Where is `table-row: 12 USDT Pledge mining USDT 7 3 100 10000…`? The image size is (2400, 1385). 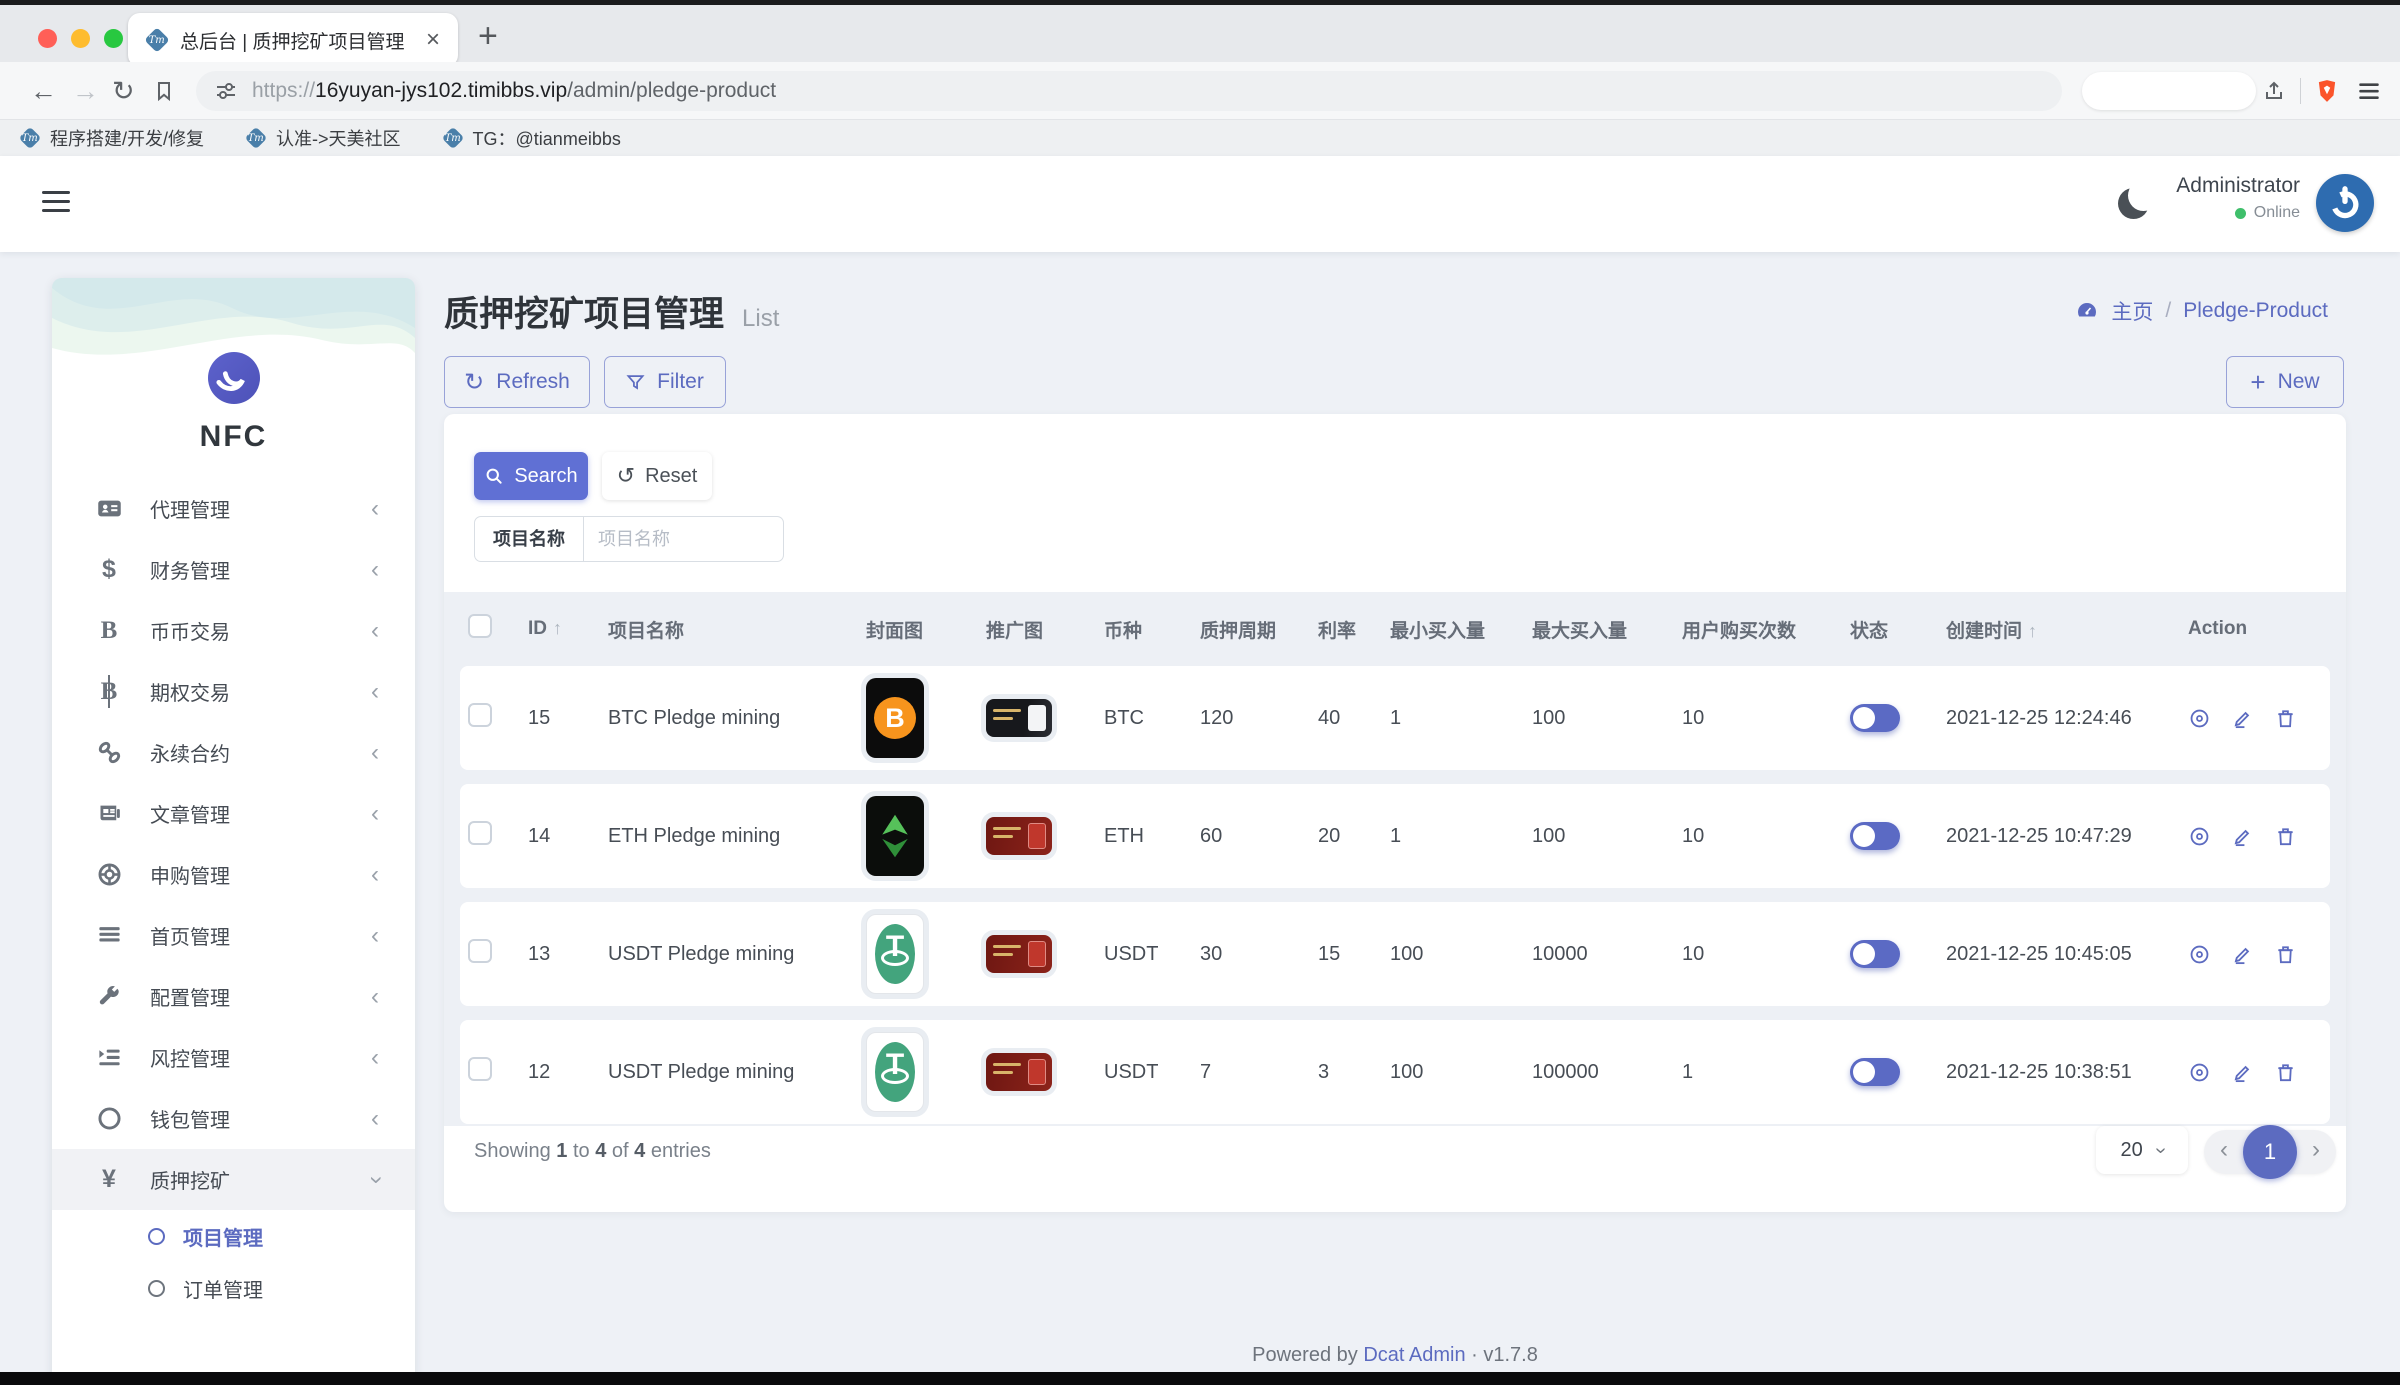 table-row: 12 USDT Pledge mining USDT 7 3 100 10000… is located at coordinates (1395, 1072).